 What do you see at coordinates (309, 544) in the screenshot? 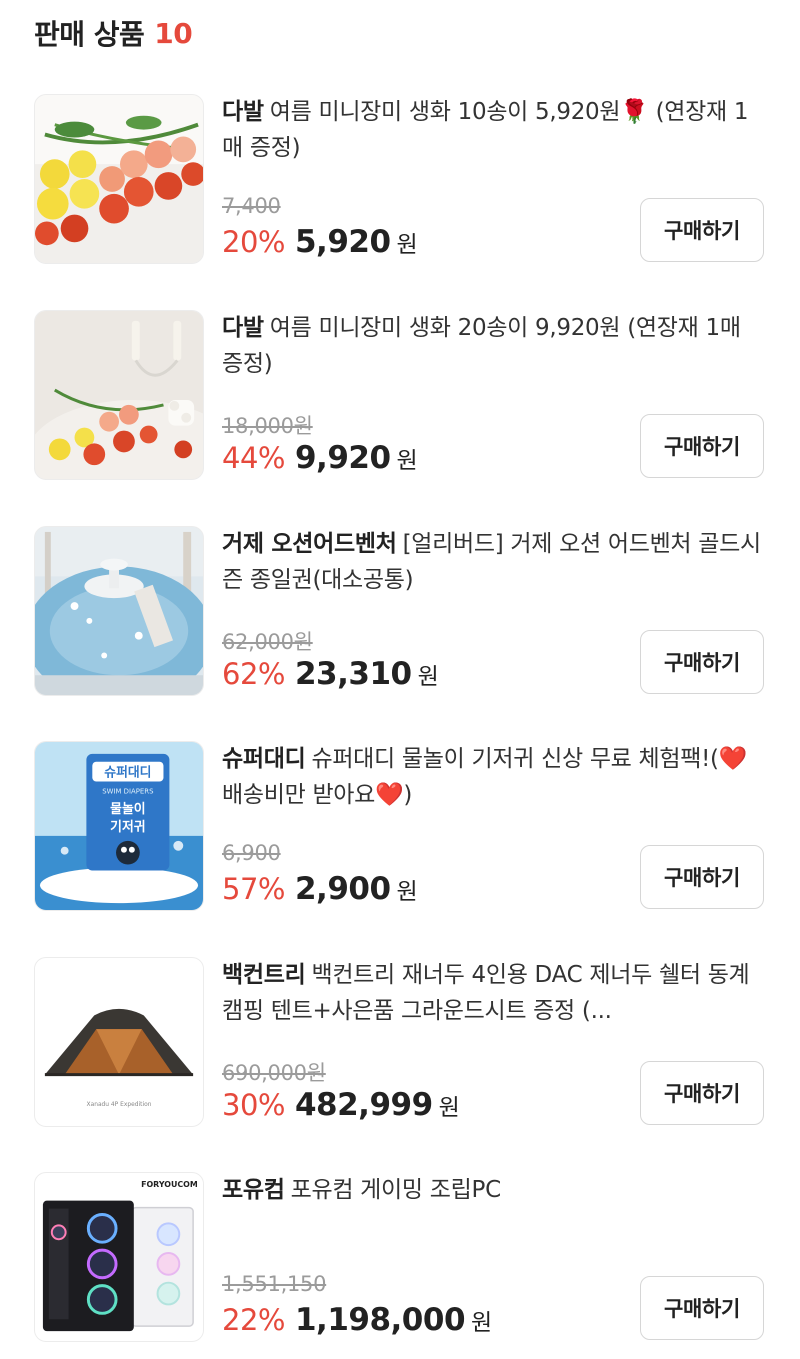
I see `product-brand: 거제 오션어드벤처` at bounding box center [309, 544].